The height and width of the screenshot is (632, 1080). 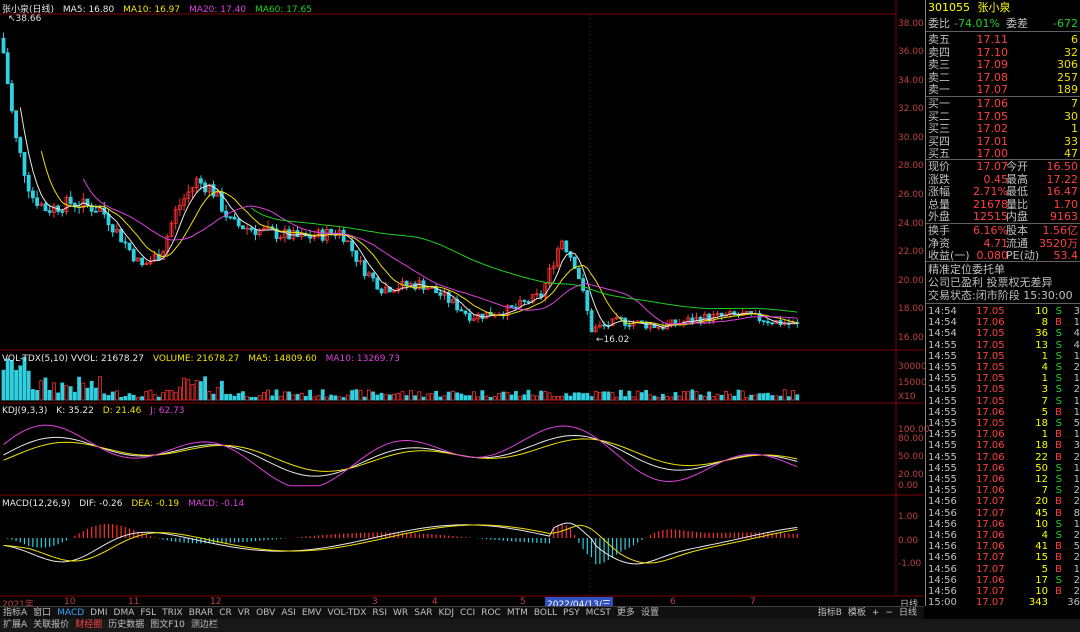 I want to click on asks-row: 卖五 17.11 6, so click(x=1003, y=39).